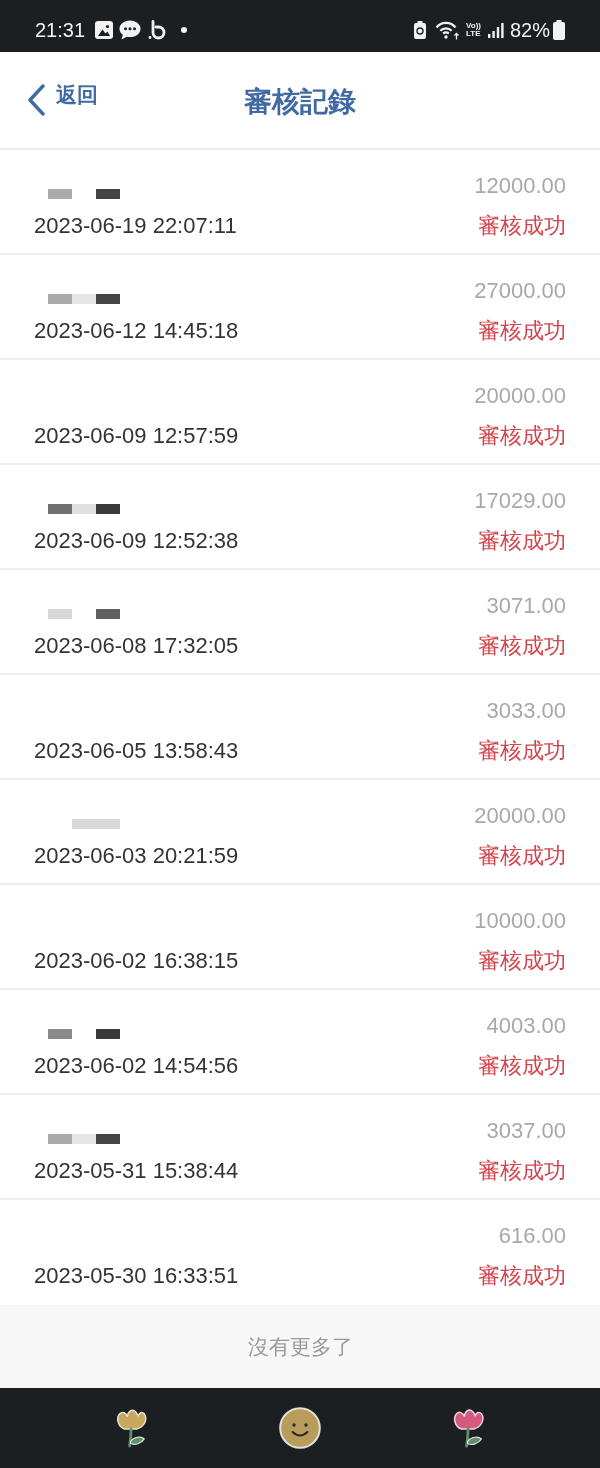 The height and width of the screenshot is (1468, 600). What do you see at coordinates (520, 186) in the screenshot?
I see `record-amount: 12000.00` at bounding box center [520, 186].